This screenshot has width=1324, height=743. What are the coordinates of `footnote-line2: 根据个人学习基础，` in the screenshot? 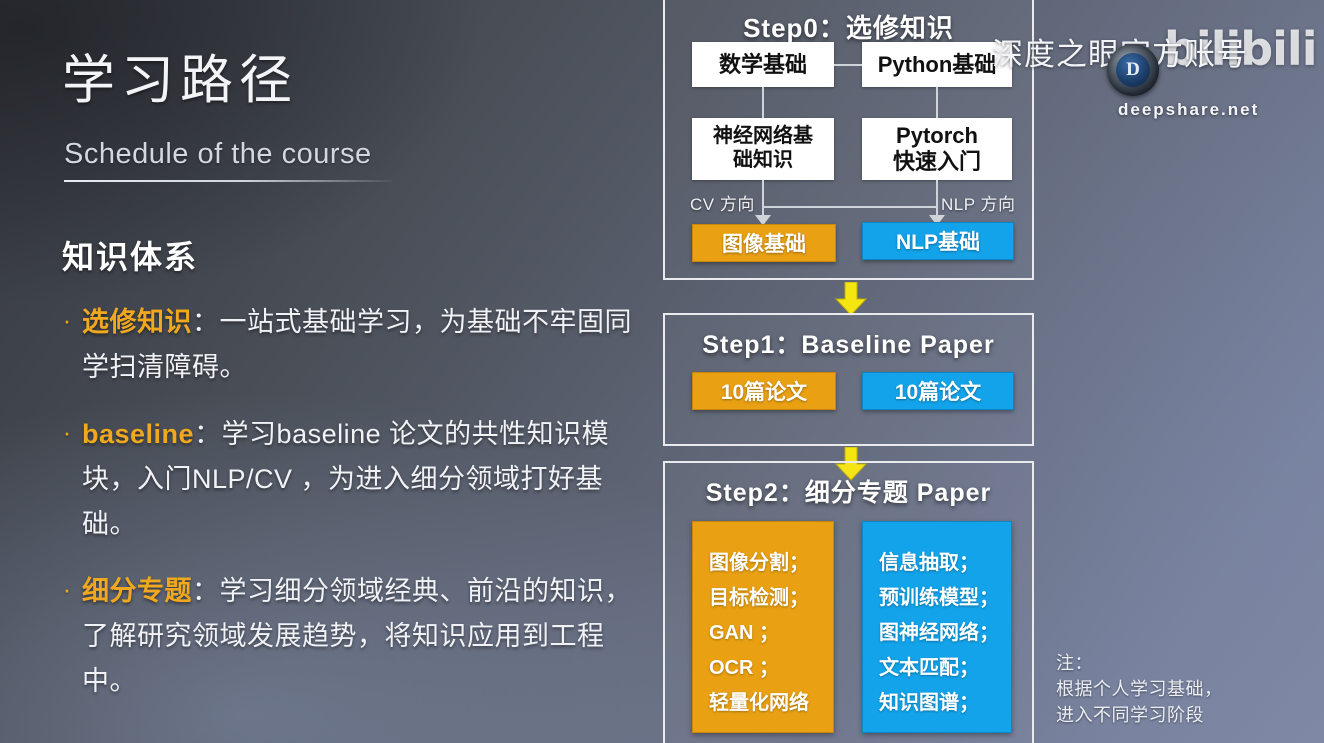 It's located at (1139, 689).